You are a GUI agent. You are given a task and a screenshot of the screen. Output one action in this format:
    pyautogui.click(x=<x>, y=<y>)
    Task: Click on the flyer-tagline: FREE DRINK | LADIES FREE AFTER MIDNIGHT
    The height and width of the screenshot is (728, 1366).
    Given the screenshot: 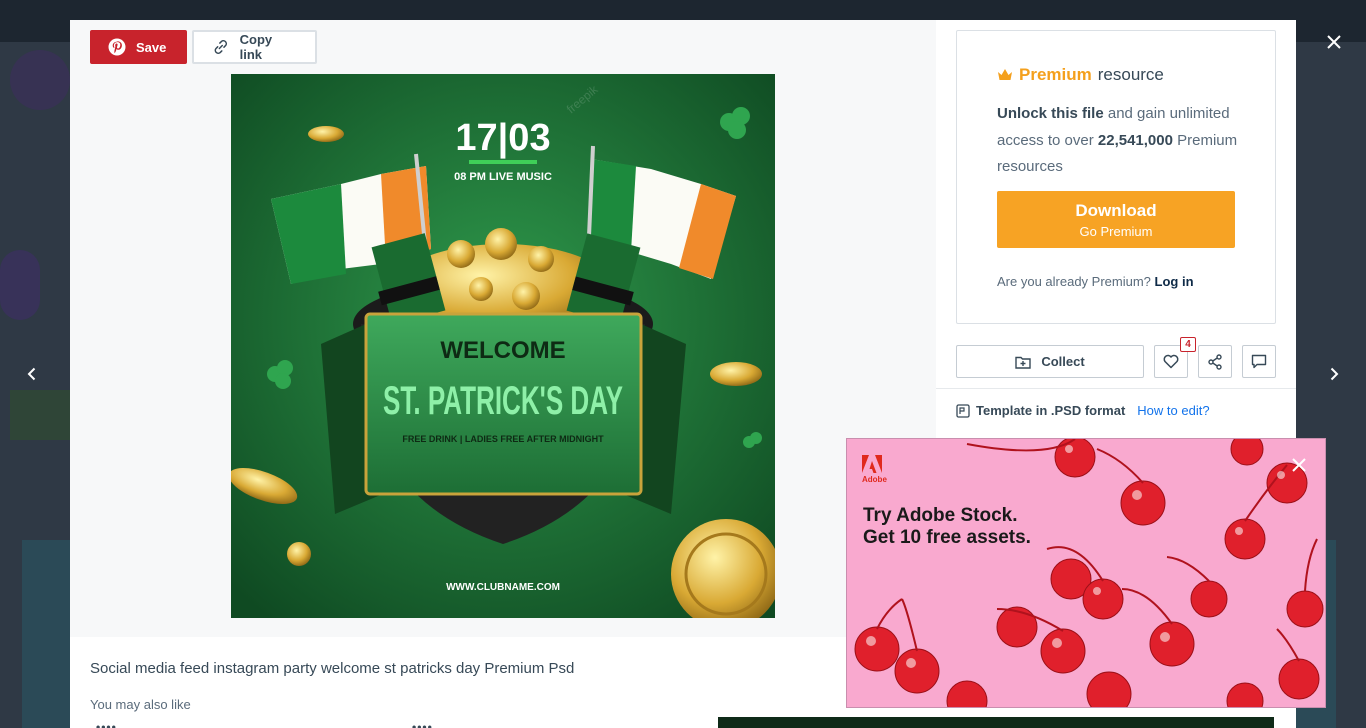 What is the action you would take?
    pyautogui.click(x=503, y=439)
    